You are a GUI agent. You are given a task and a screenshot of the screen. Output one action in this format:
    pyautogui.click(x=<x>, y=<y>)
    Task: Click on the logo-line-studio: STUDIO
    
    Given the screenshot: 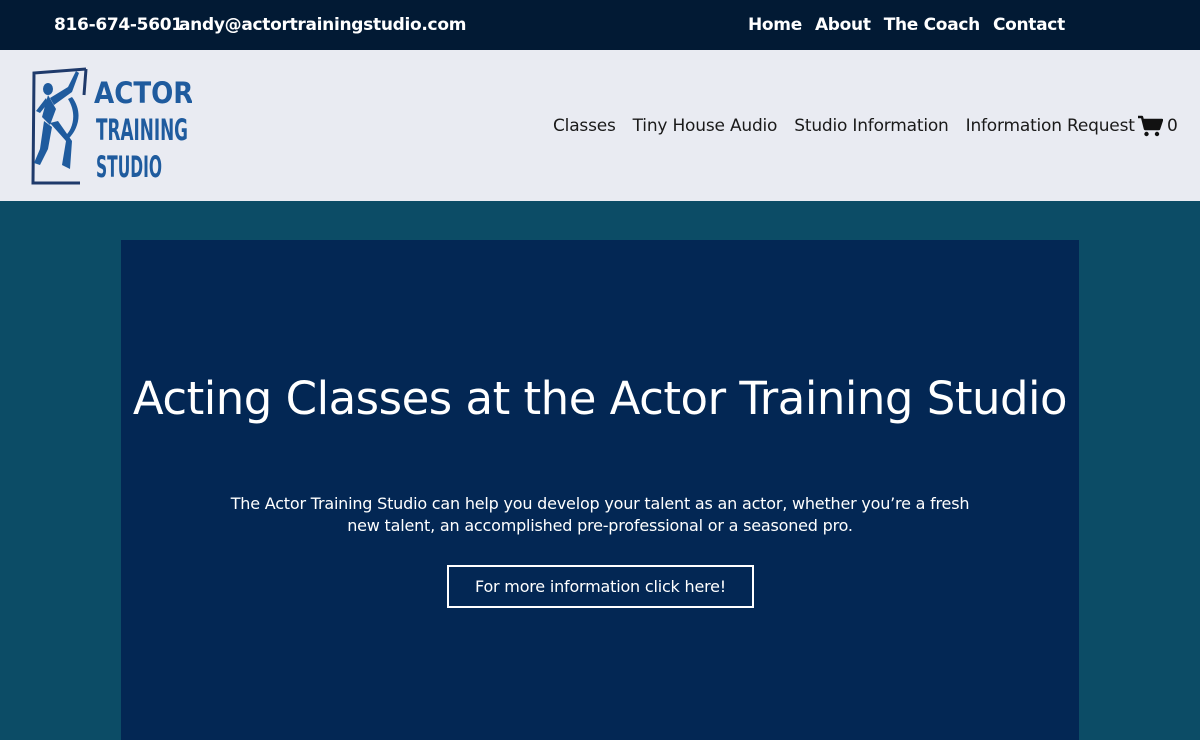 What is the action you would take?
    pyautogui.click(x=129, y=167)
    